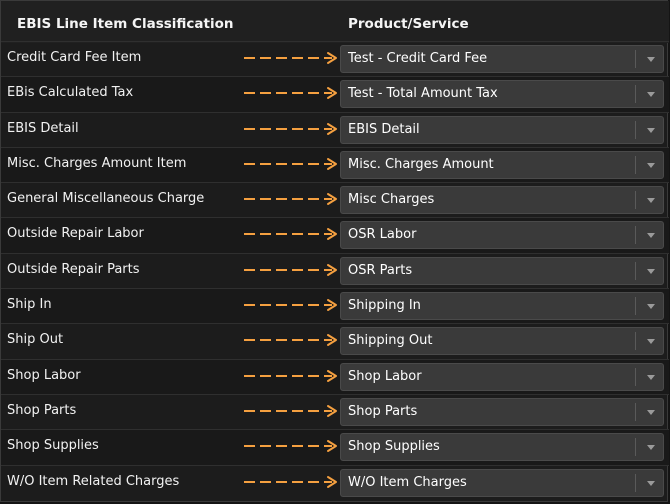 Image resolution: width=670 pixels, height=504 pixels. What do you see at coordinates (42, 410) in the screenshot?
I see `classification-label: Shop Parts` at bounding box center [42, 410].